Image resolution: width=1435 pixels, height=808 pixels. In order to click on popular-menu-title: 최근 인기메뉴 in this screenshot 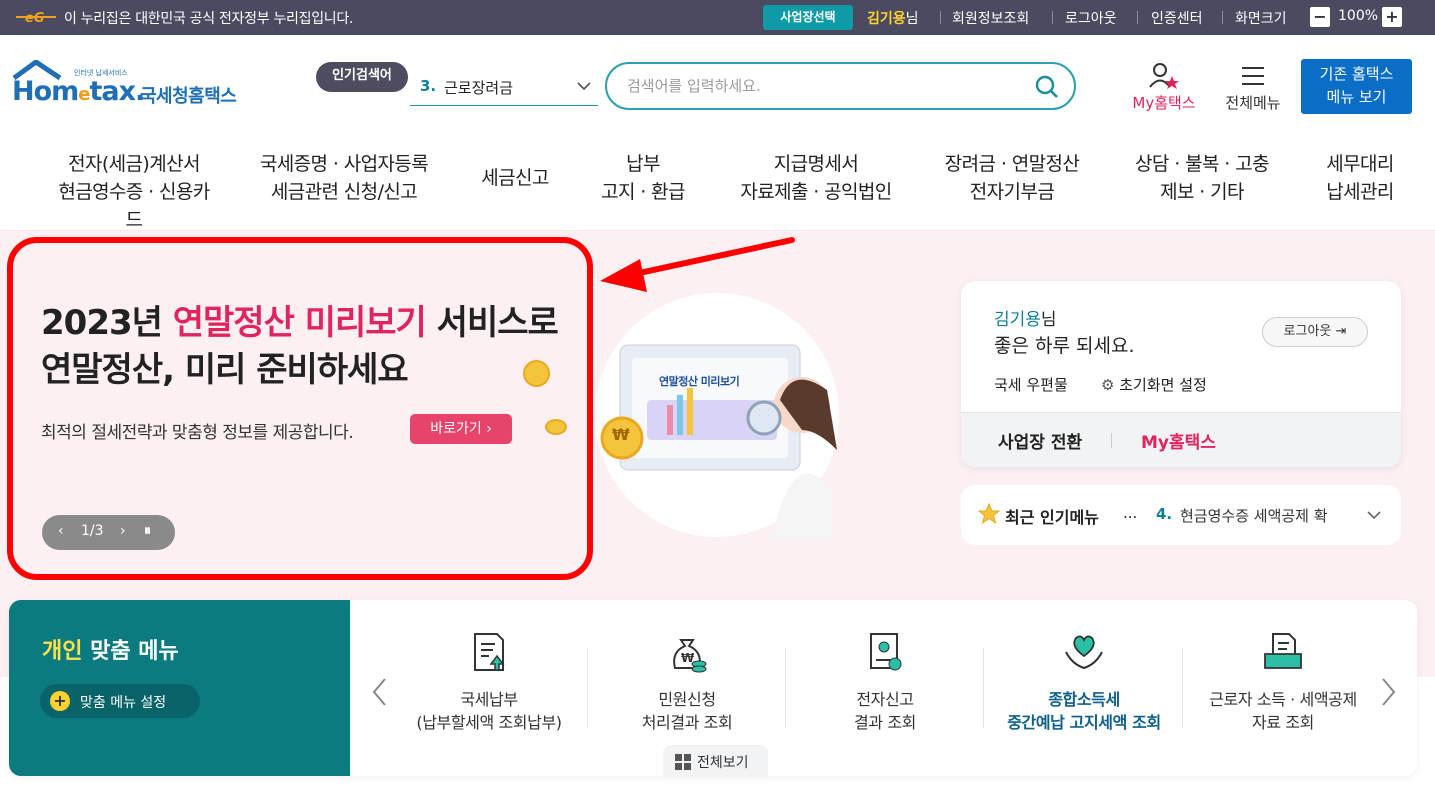, I will do `click(1052, 517)`.